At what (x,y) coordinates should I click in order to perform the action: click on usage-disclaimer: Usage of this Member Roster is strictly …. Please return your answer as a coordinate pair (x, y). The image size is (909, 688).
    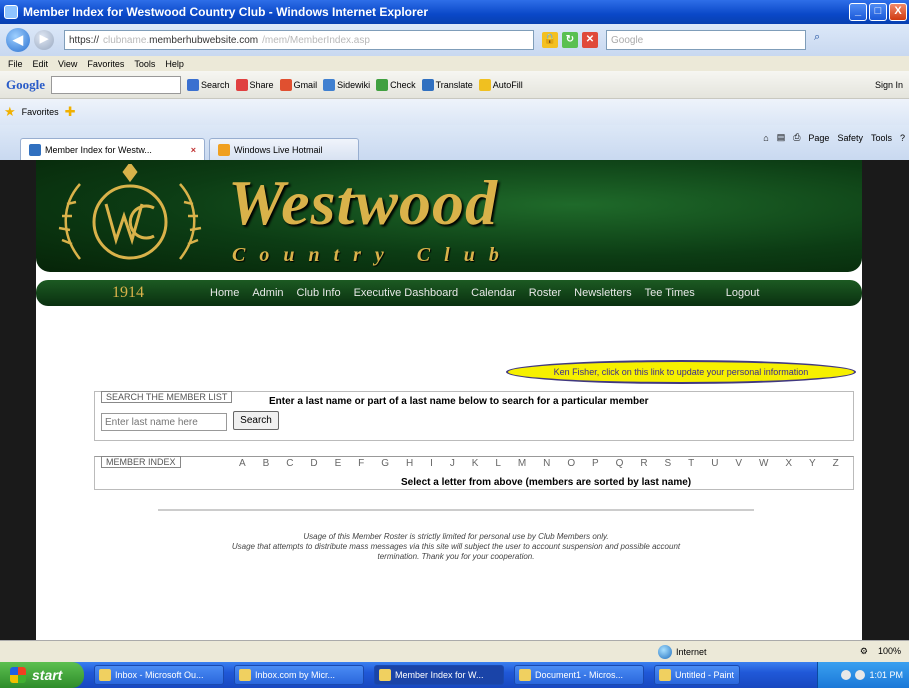
    Looking at the image, I should click on (456, 547).